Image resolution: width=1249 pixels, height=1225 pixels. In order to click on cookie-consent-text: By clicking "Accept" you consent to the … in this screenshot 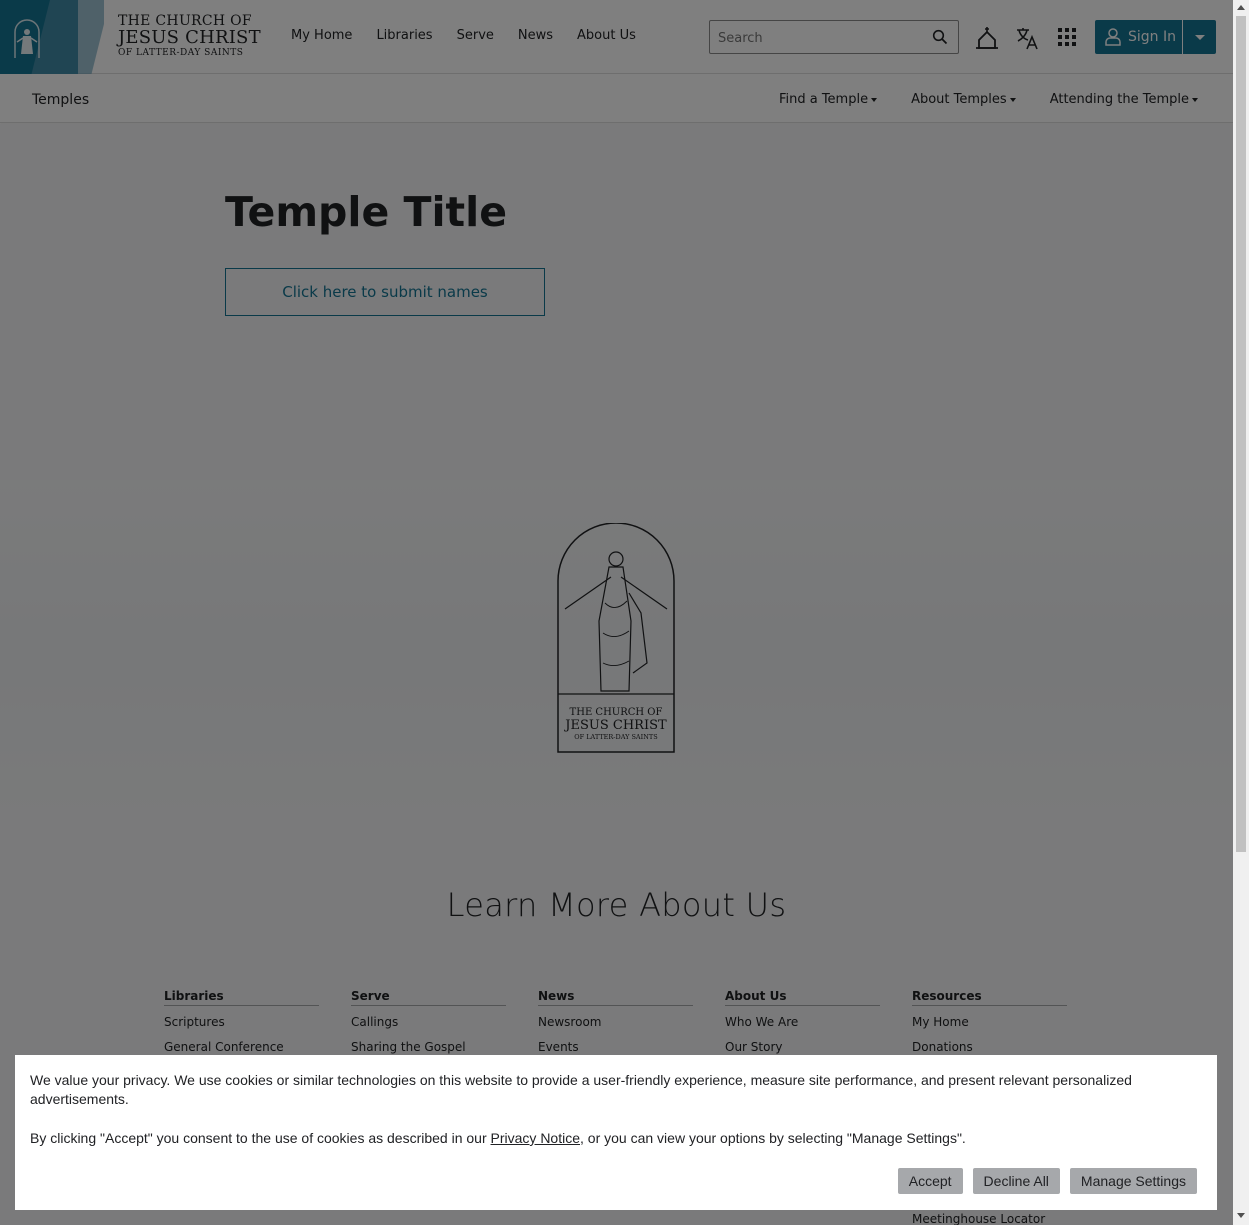, I will do `click(498, 1138)`.